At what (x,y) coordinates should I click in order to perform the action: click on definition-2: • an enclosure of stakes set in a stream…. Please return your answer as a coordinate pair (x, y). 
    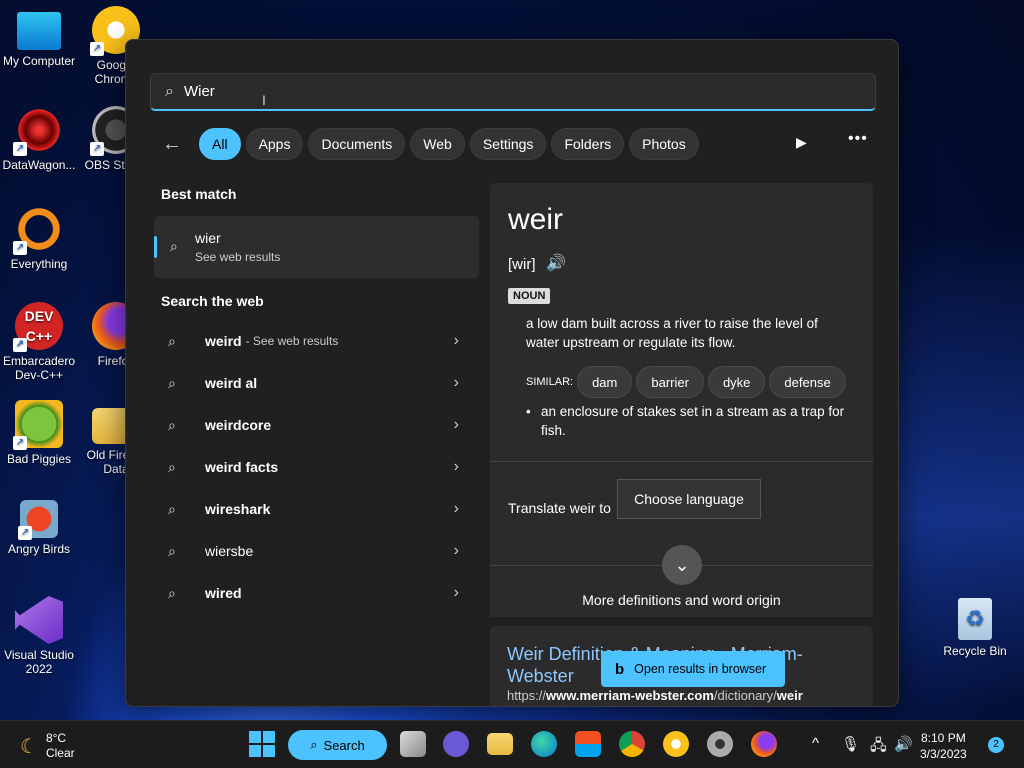
    Looking at the image, I should click on (691, 421).